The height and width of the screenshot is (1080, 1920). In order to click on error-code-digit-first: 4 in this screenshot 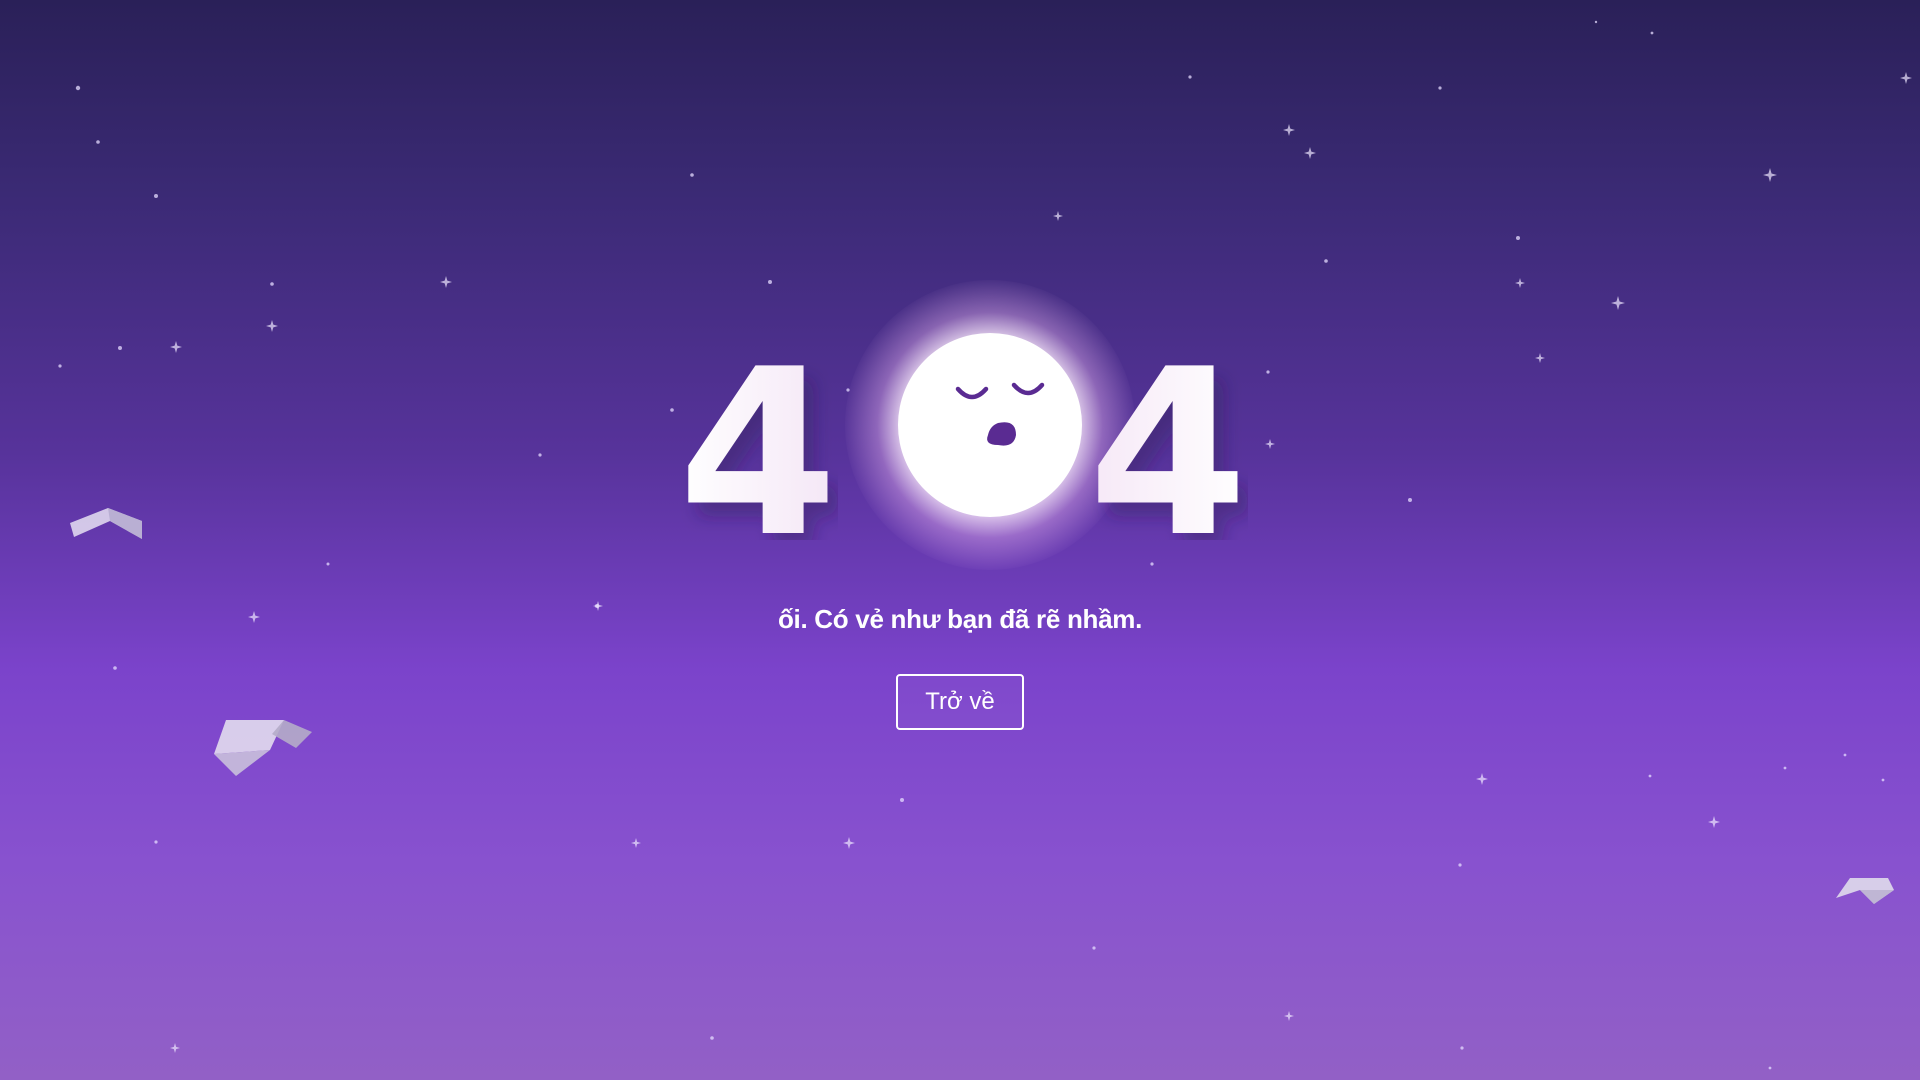, I will do `click(758, 440)`.